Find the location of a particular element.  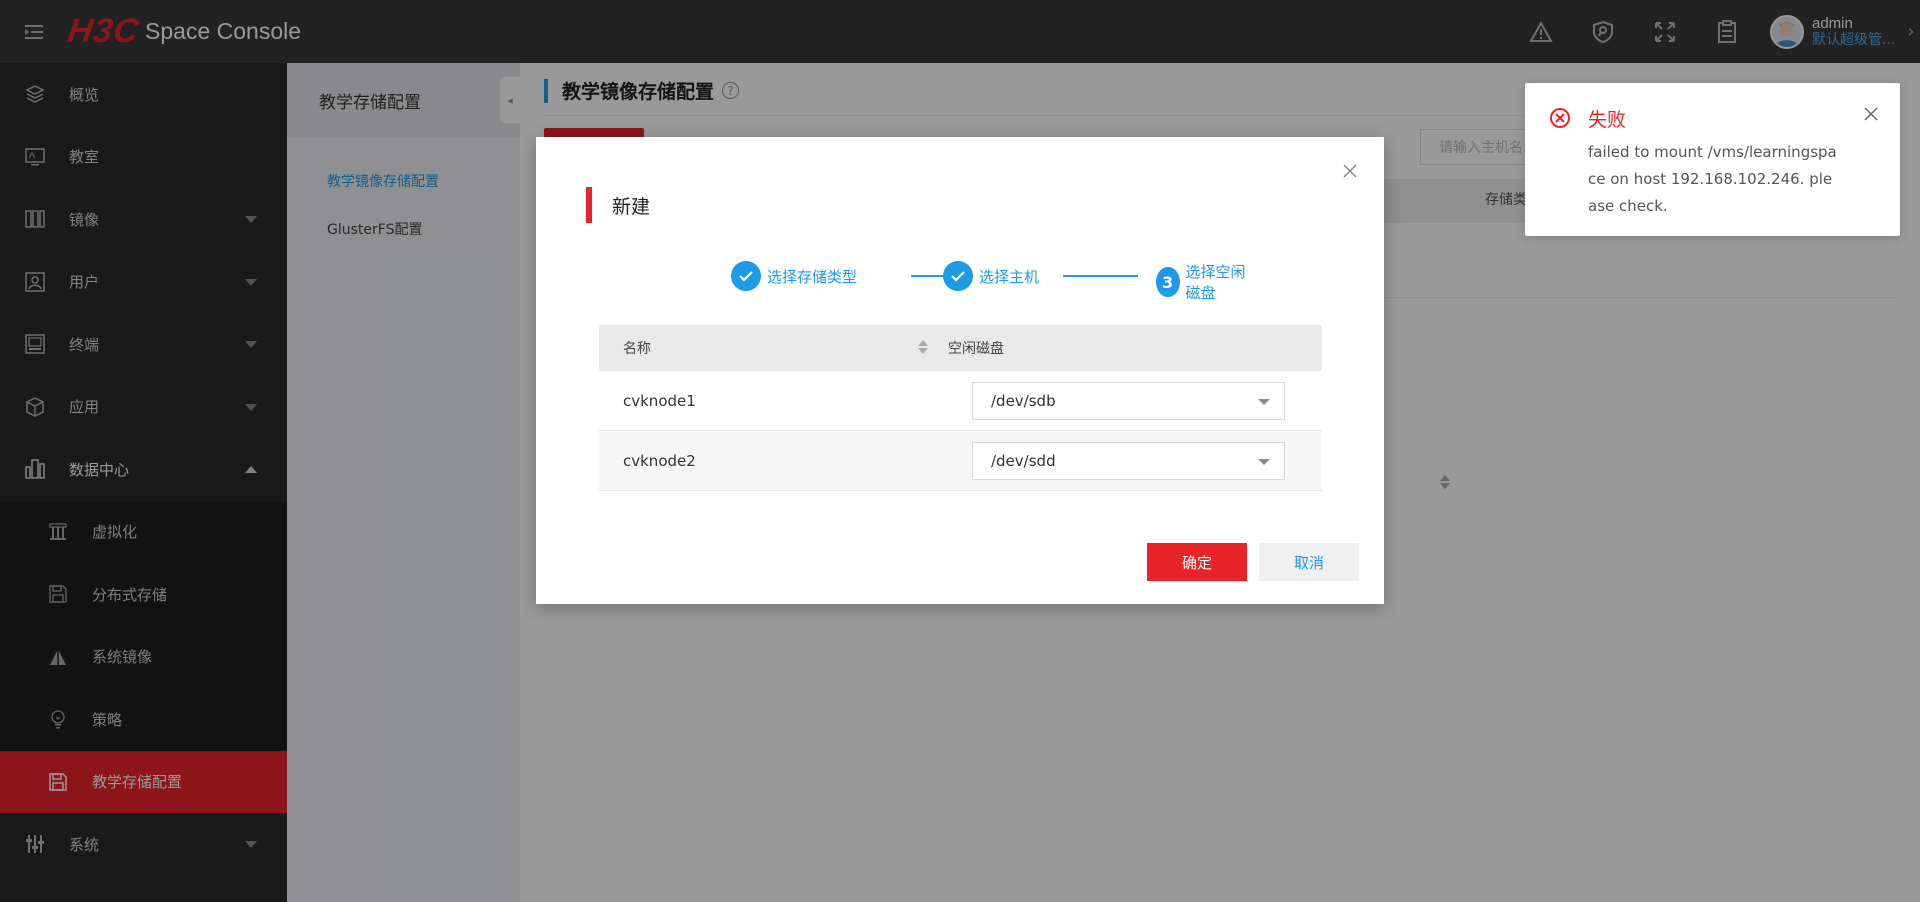

stepper: 选择存储类型 选择主机 3 选择空闲磁盘 is located at coordinates (976, 281).